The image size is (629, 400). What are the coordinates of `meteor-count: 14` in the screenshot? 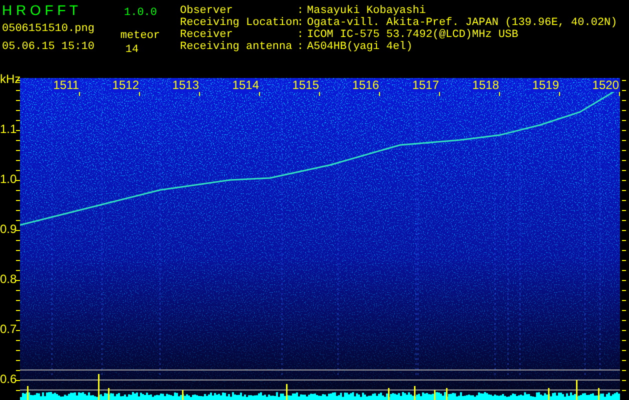 It's located at (132, 50).